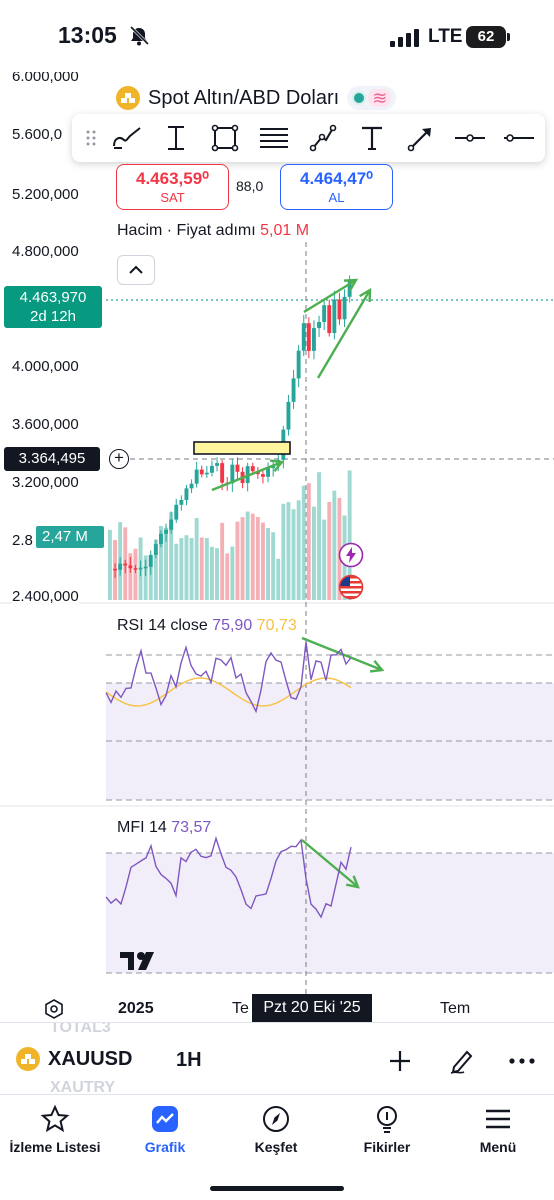 Image resolution: width=554 pixels, height=1200 pixels. What do you see at coordinates (256, 98) in the screenshot?
I see `symbol-header: Spot Altın/ABD Doları ≋` at bounding box center [256, 98].